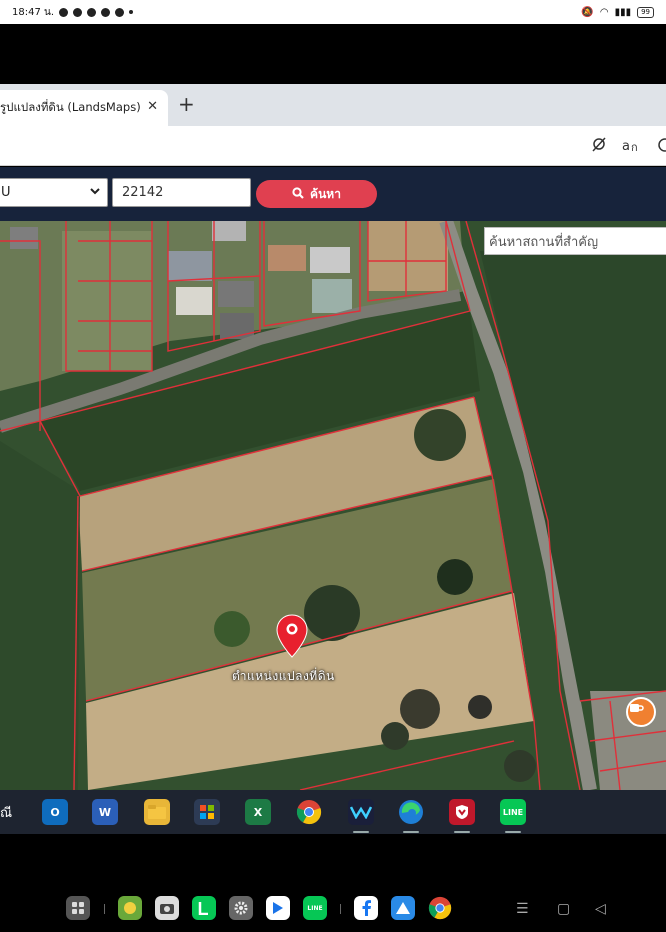 Image resolution: width=666 pixels, height=932 pixels. I want to click on home-nav-icon: ▢, so click(563, 909).